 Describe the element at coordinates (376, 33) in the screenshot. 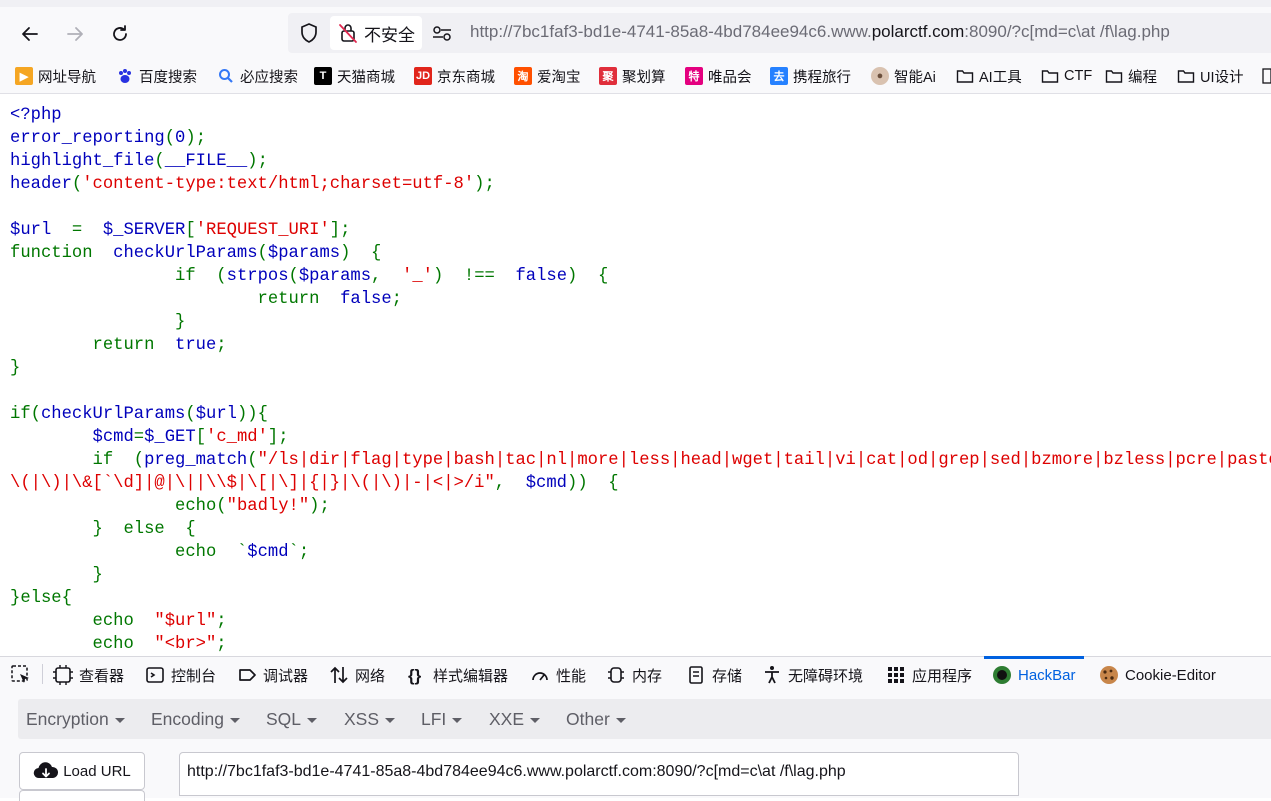

I see `site-security-indicator: 不安全` at that location.